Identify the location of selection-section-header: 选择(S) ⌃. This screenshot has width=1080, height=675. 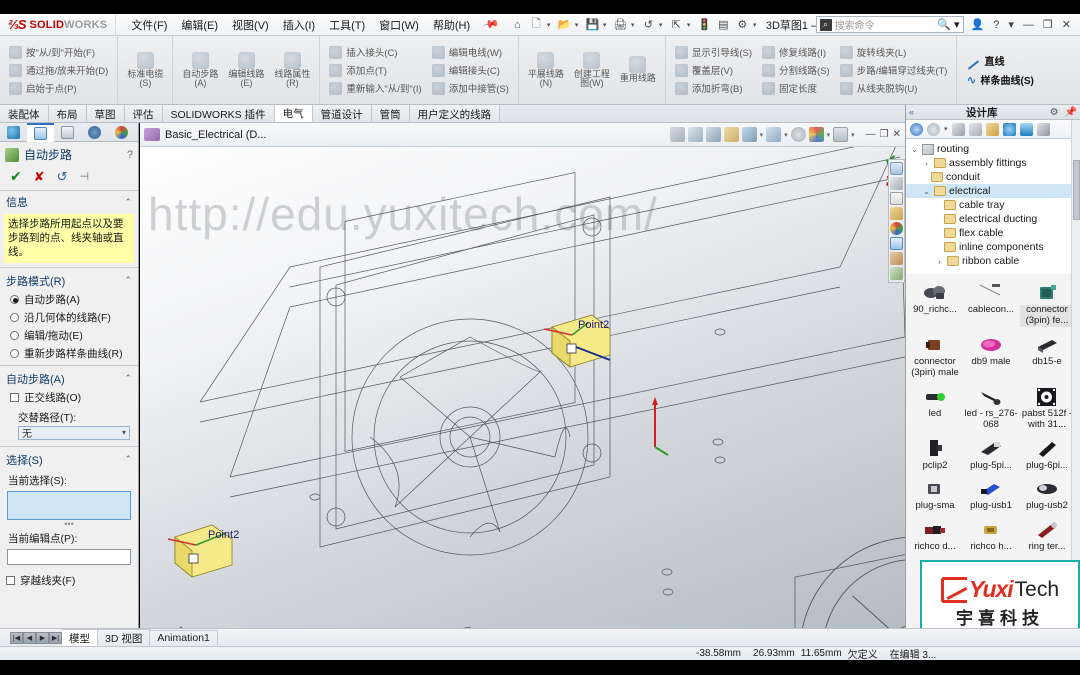
(69, 459).